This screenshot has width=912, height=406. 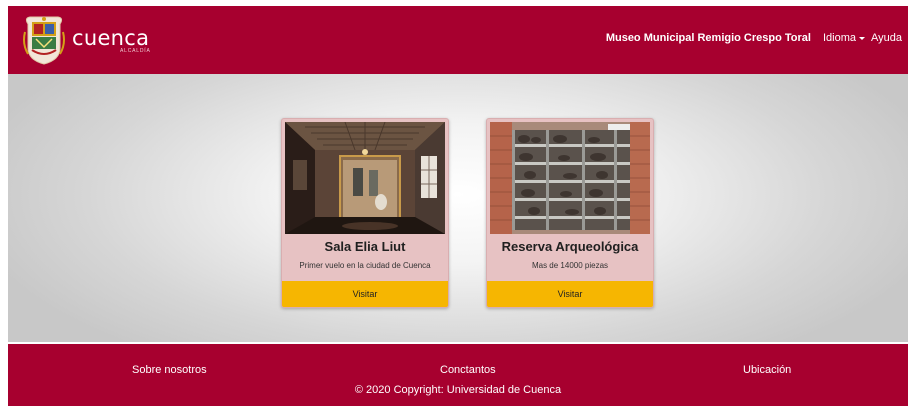 What do you see at coordinates (570, 265) in the screenshot?
I see `card-description: Mas de 14000 piezas` at bounding box center [570, 265].